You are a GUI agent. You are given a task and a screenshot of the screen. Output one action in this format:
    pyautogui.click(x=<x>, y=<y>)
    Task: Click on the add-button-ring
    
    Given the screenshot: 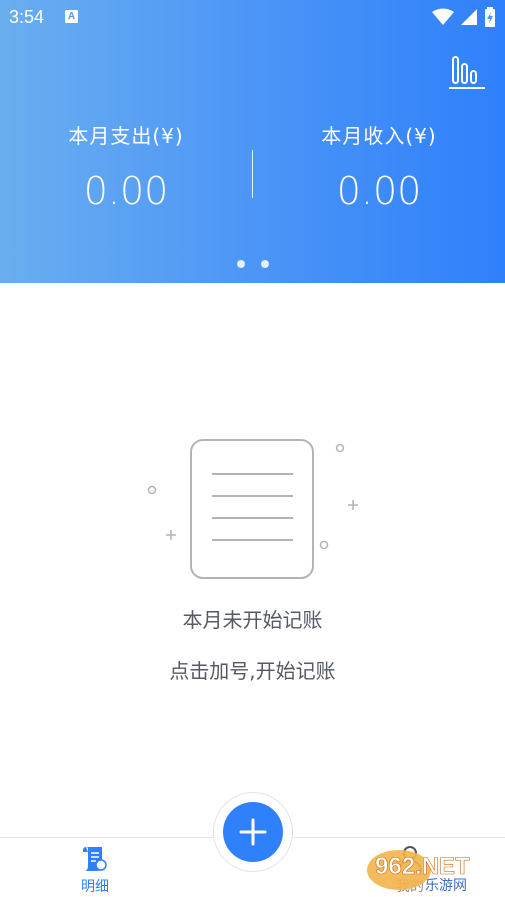 What is the action you would take?
    pyautogui.click(x=253, y=832)
    